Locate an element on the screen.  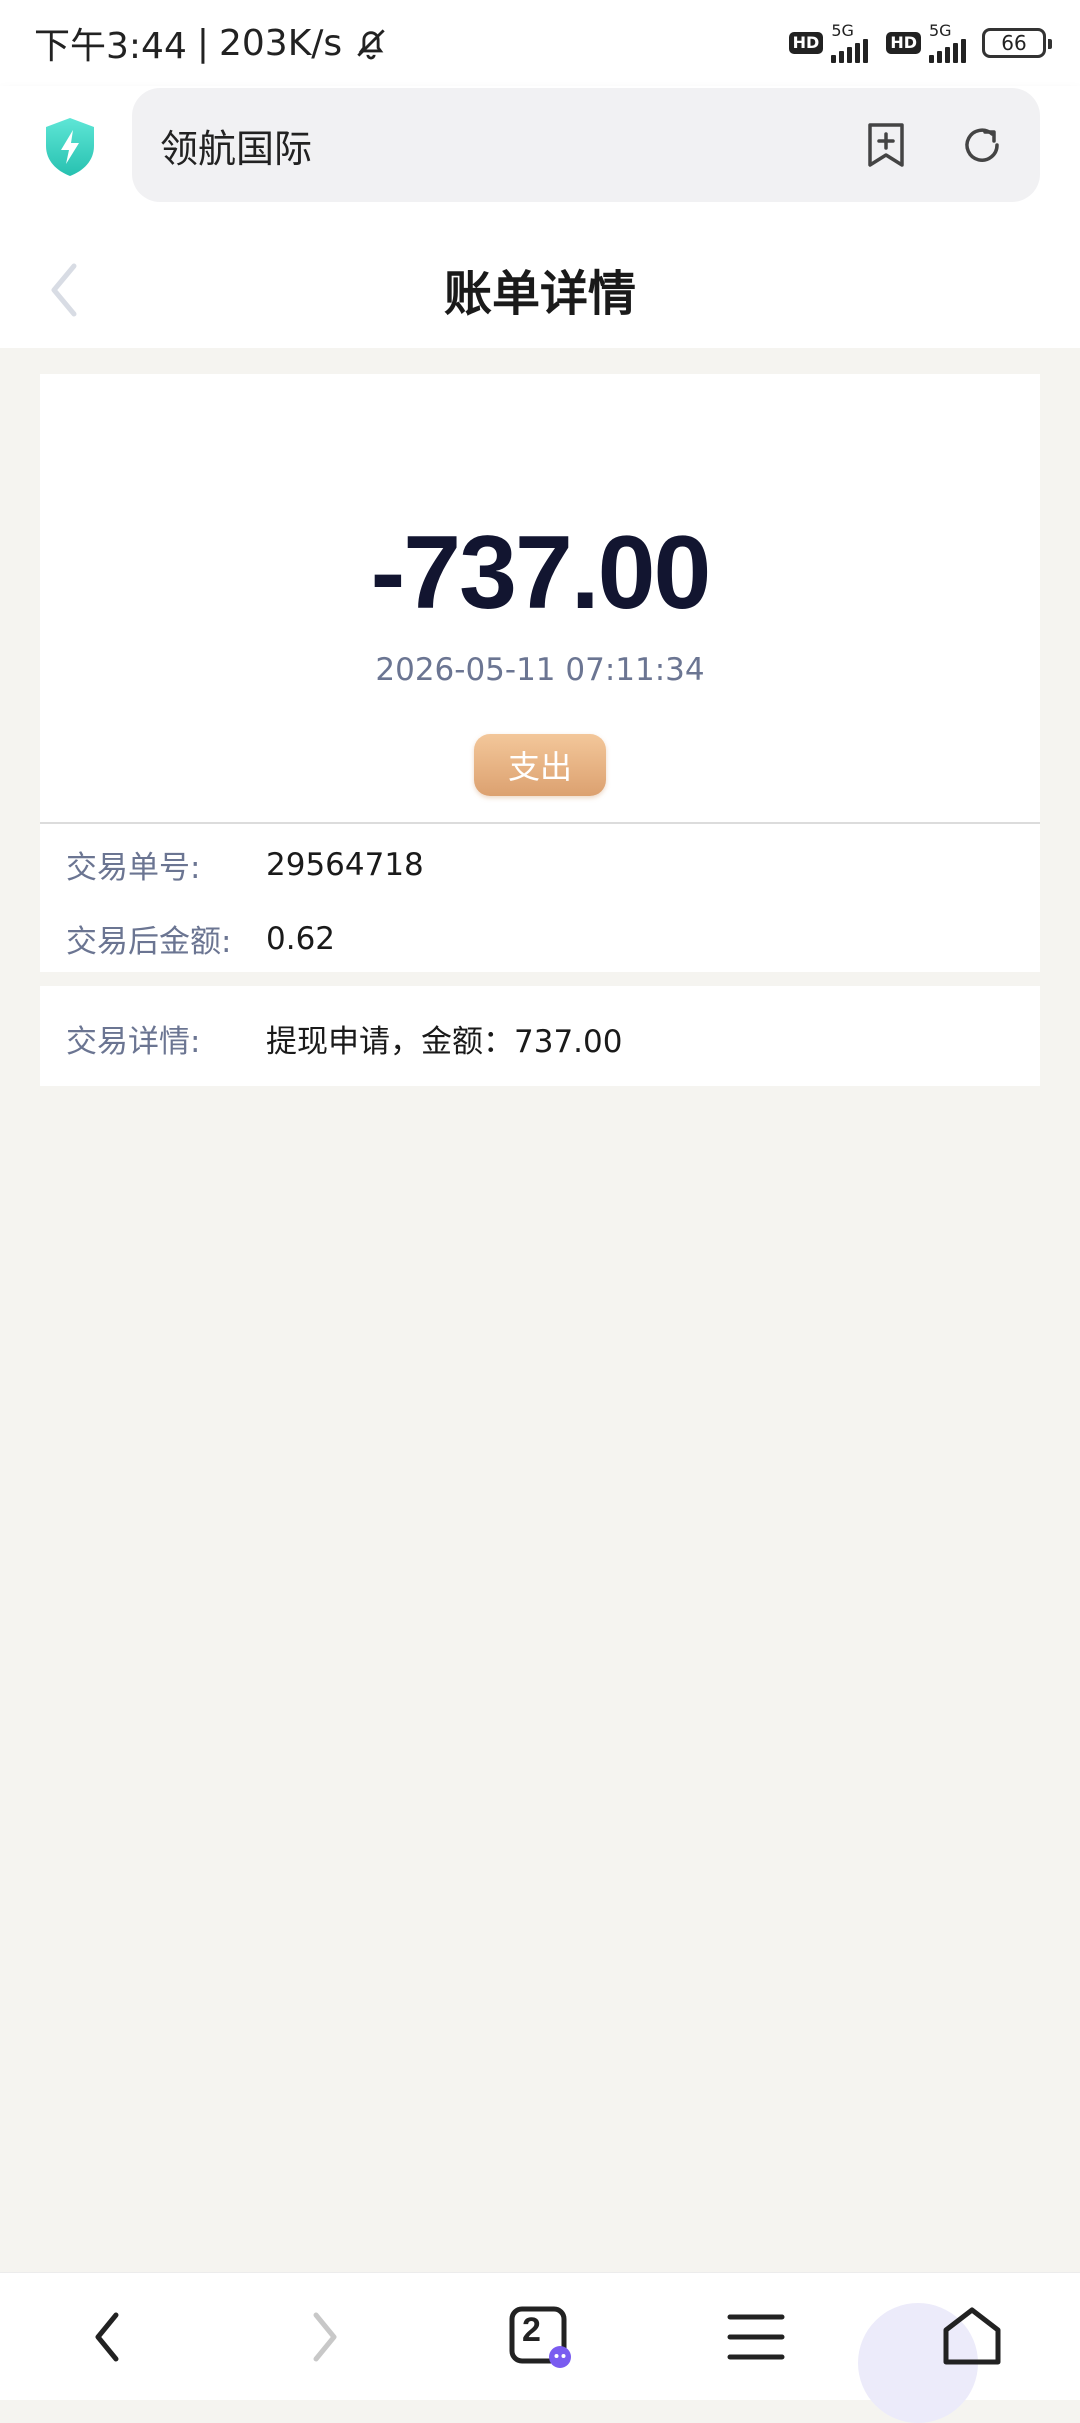
refresh-icon is located at coordinates (982, 145).